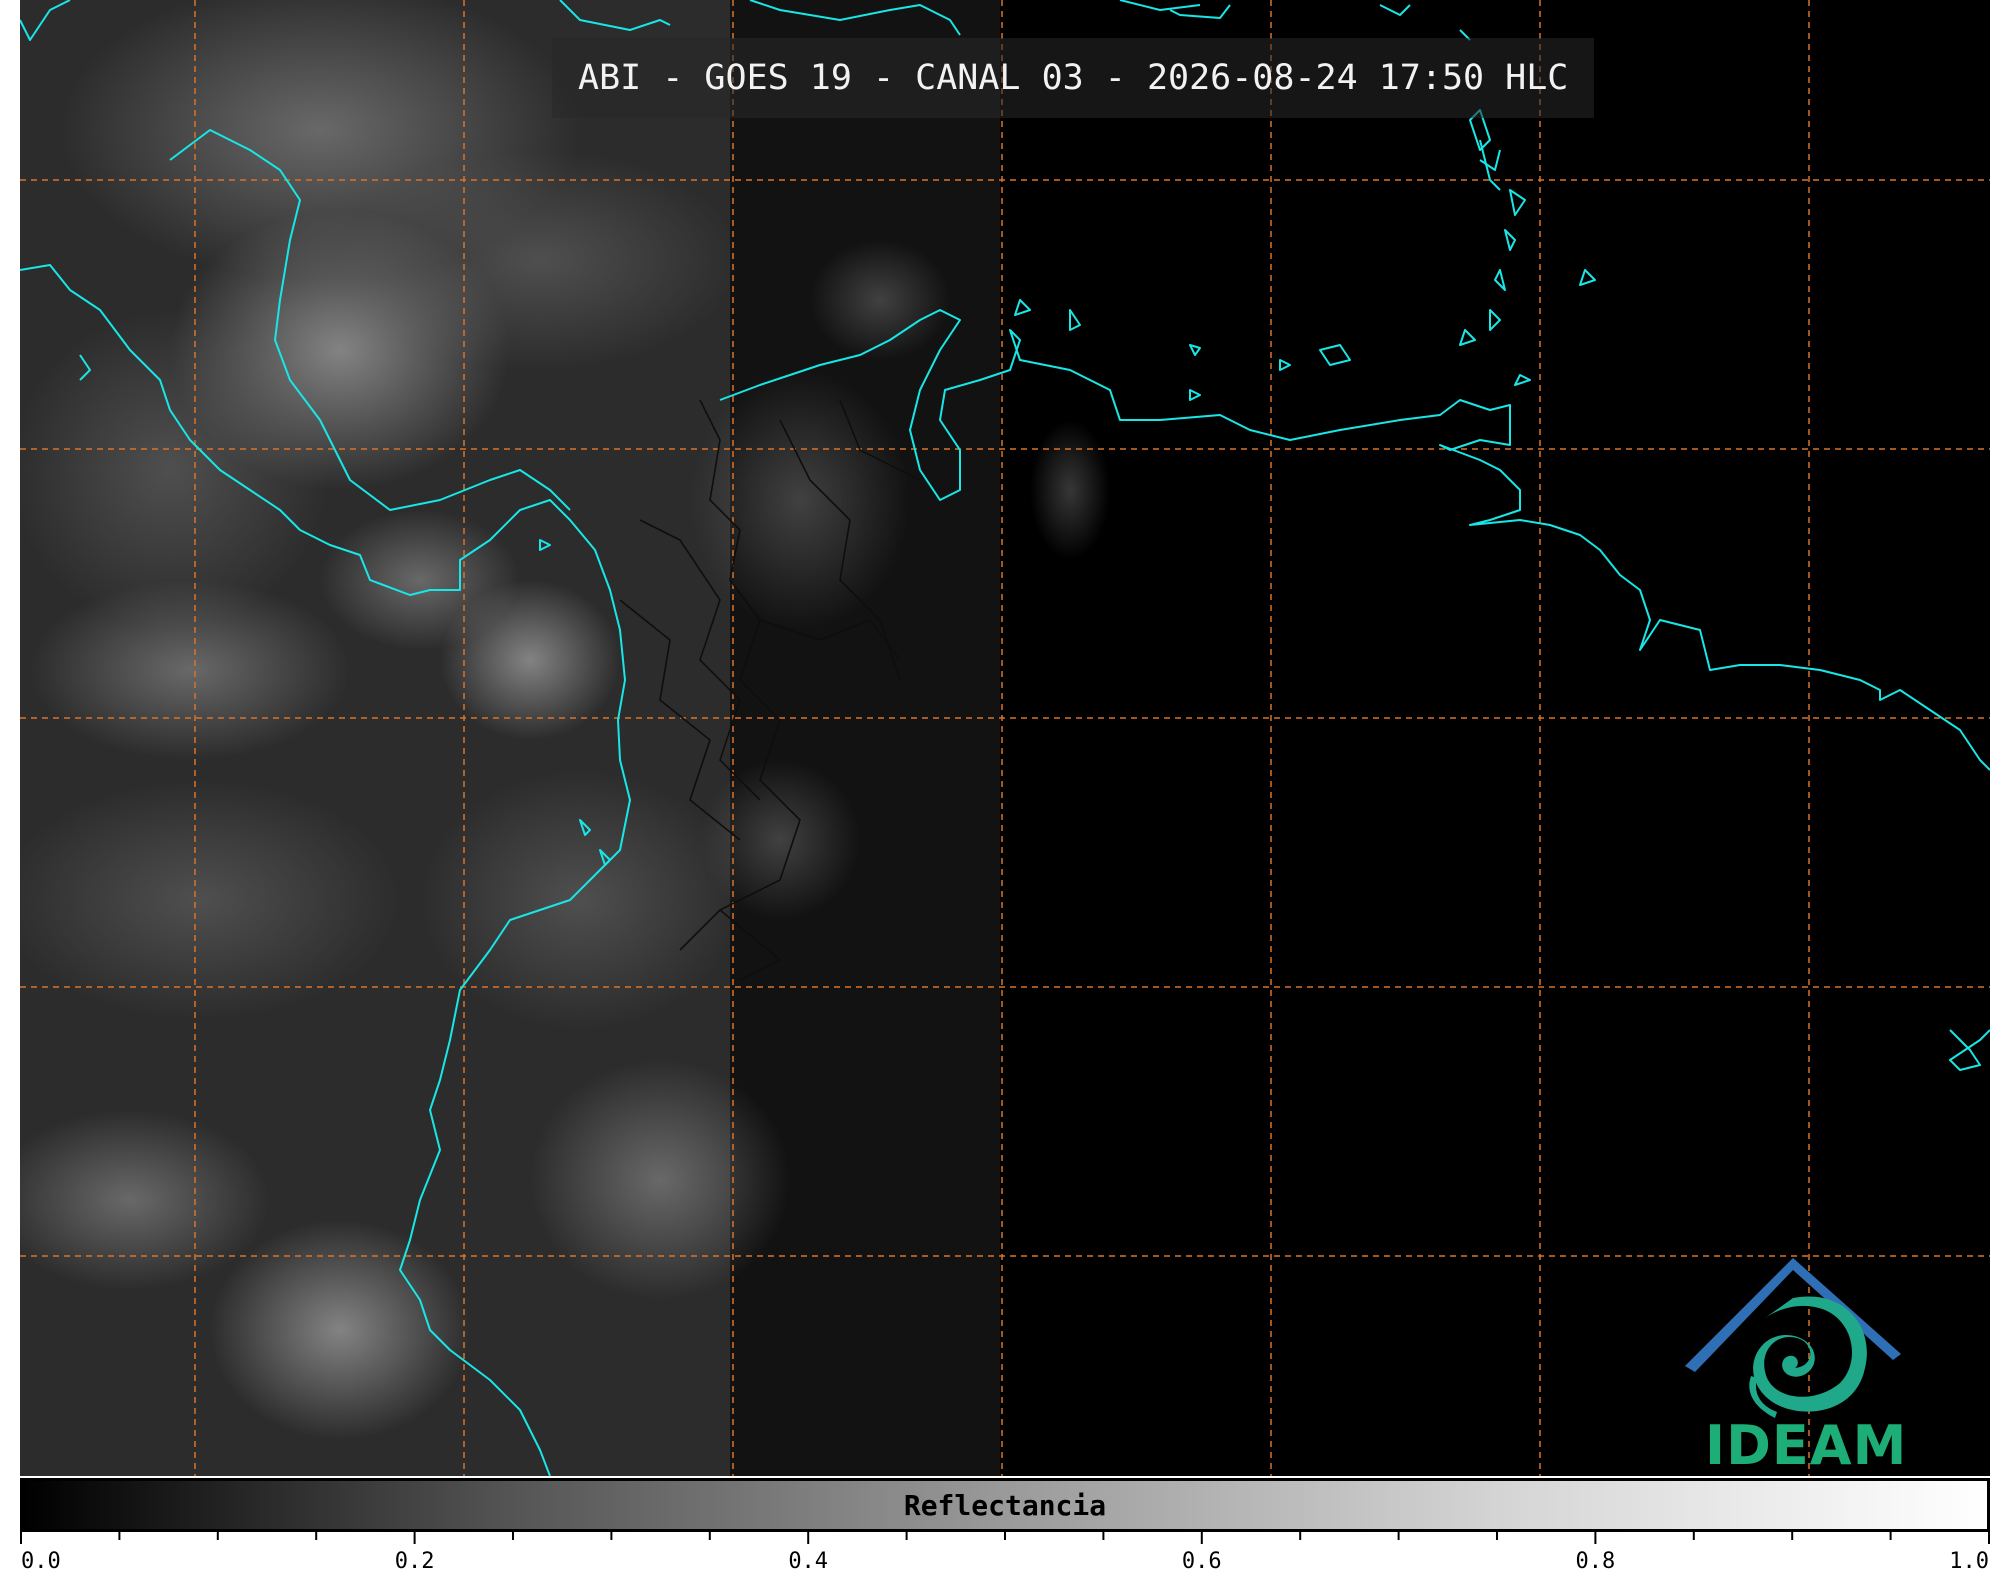  I want to click on colorbar-tick-label: 1.0, so click(1969, 1561).